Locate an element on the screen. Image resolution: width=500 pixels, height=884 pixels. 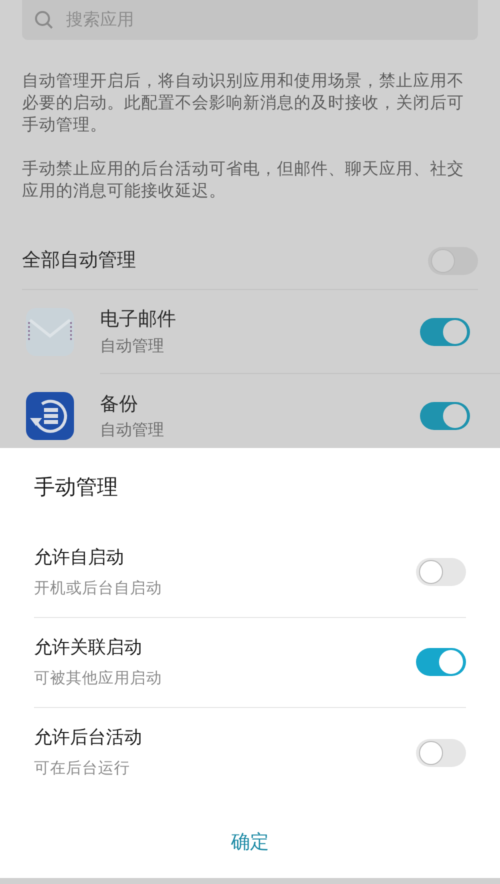
description-text: 自动管理开启后，将自动识别应用和使用场景，禁止应用不必要的启动。此配置不会影响新消息的及时接收，关闭后可手动管理。 is located at coordinates (243, 103).